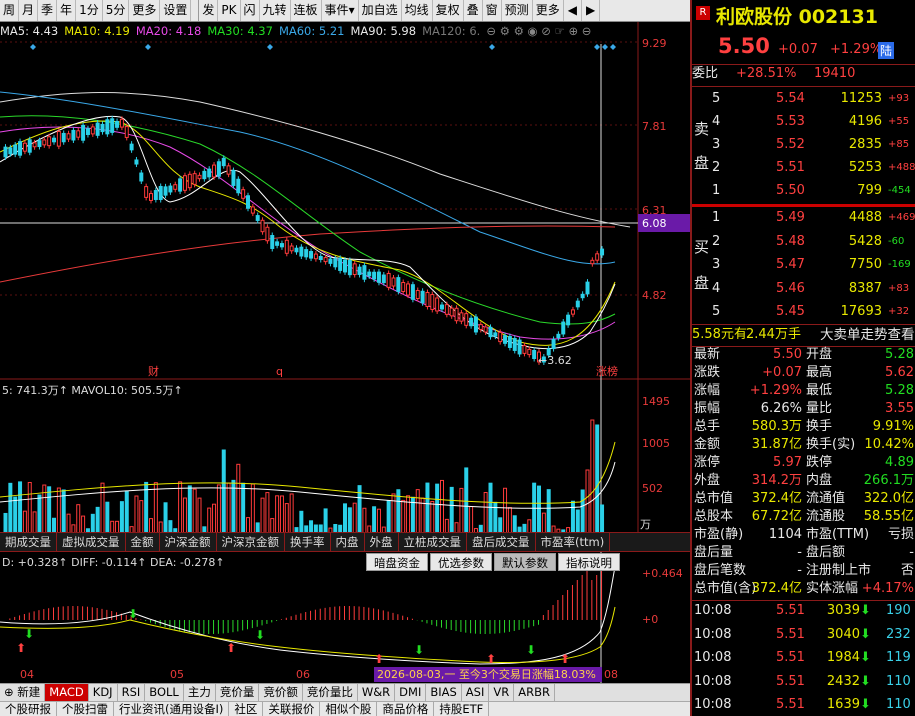 Image resolution: width=915 pixels, height=716 pixels. Describe the element at coordinates (476, 692) in the screenshot. I see `tab-asi: ASI` at that location.